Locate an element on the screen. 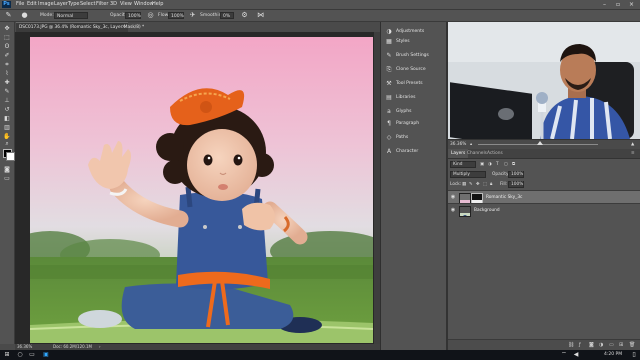 This screenshot has height=360, width=640. symmetry-icon: ⋈ is located at coordinates (260, 15).